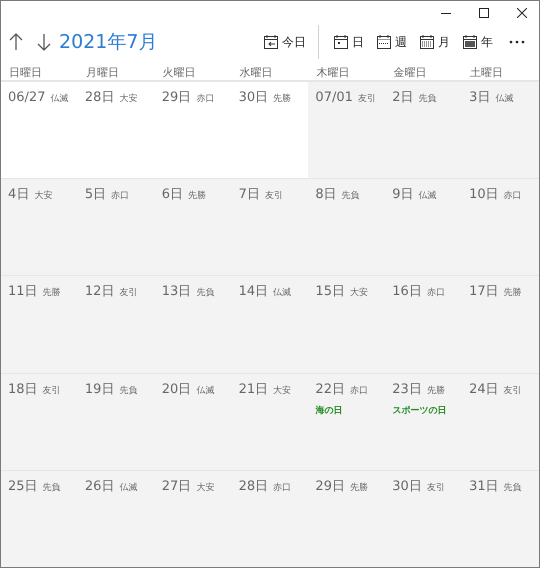 The height and width of the screenshot is (568, 540). I want to click on day-cell: 9日 仏滅, so click(423, 227).